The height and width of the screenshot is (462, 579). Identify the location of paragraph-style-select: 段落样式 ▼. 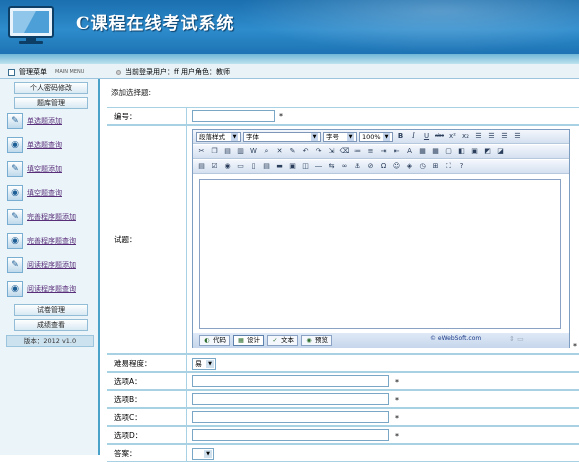
(218, 136).